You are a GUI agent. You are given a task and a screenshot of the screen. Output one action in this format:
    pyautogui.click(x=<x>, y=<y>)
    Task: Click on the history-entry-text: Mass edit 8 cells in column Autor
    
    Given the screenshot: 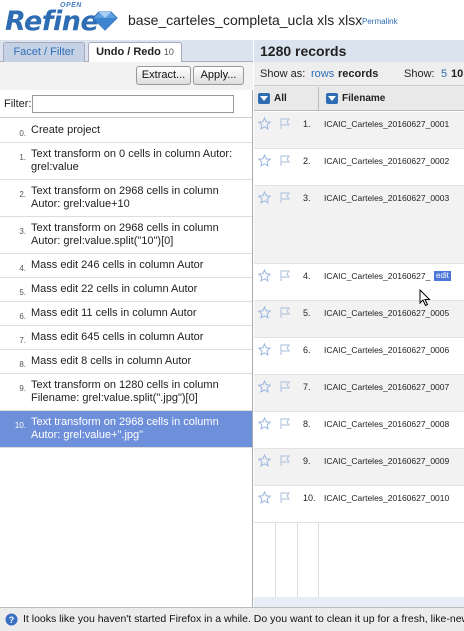 What is the action you would take?
    pyautogui.click(x=111, y=361)
    